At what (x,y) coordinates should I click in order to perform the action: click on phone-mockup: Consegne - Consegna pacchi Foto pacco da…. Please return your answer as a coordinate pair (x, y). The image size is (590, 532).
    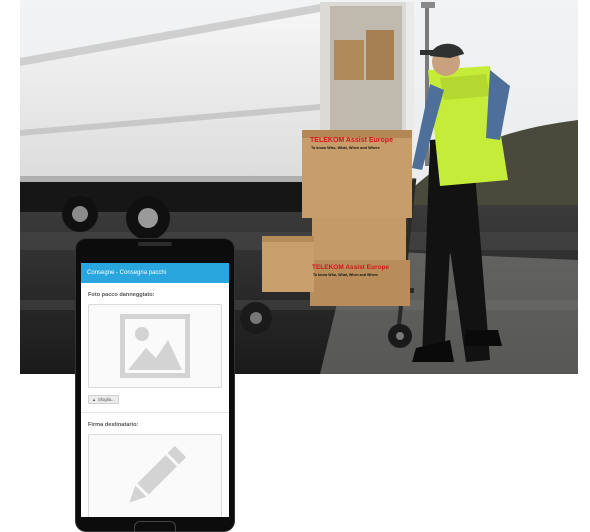
    Looking at the image, I should click on (155, 385).